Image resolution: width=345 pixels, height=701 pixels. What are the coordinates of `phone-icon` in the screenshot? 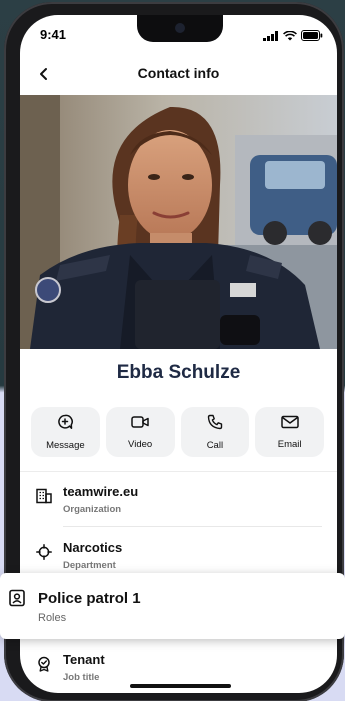 It's located at (215, 424).